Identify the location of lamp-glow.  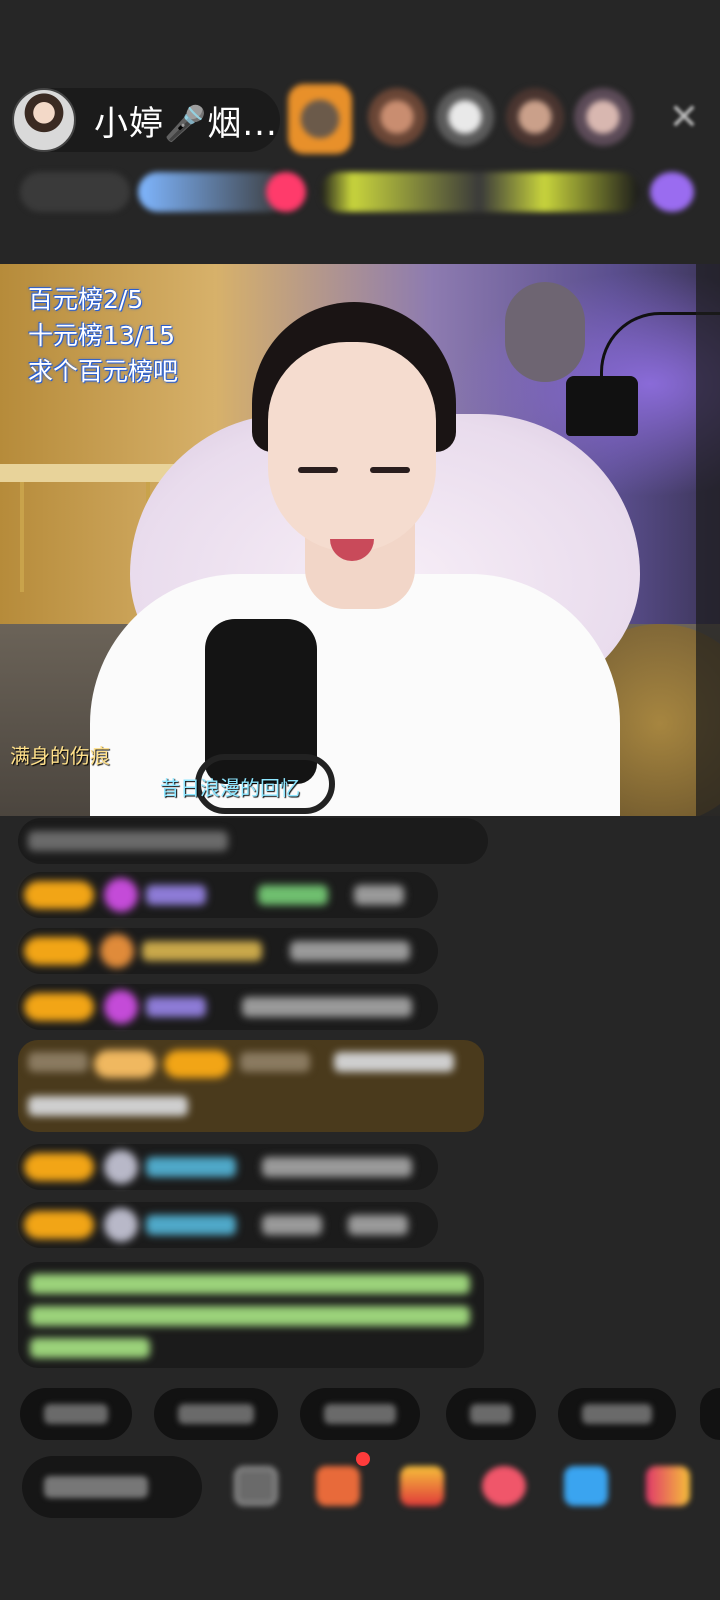
(545, 332).